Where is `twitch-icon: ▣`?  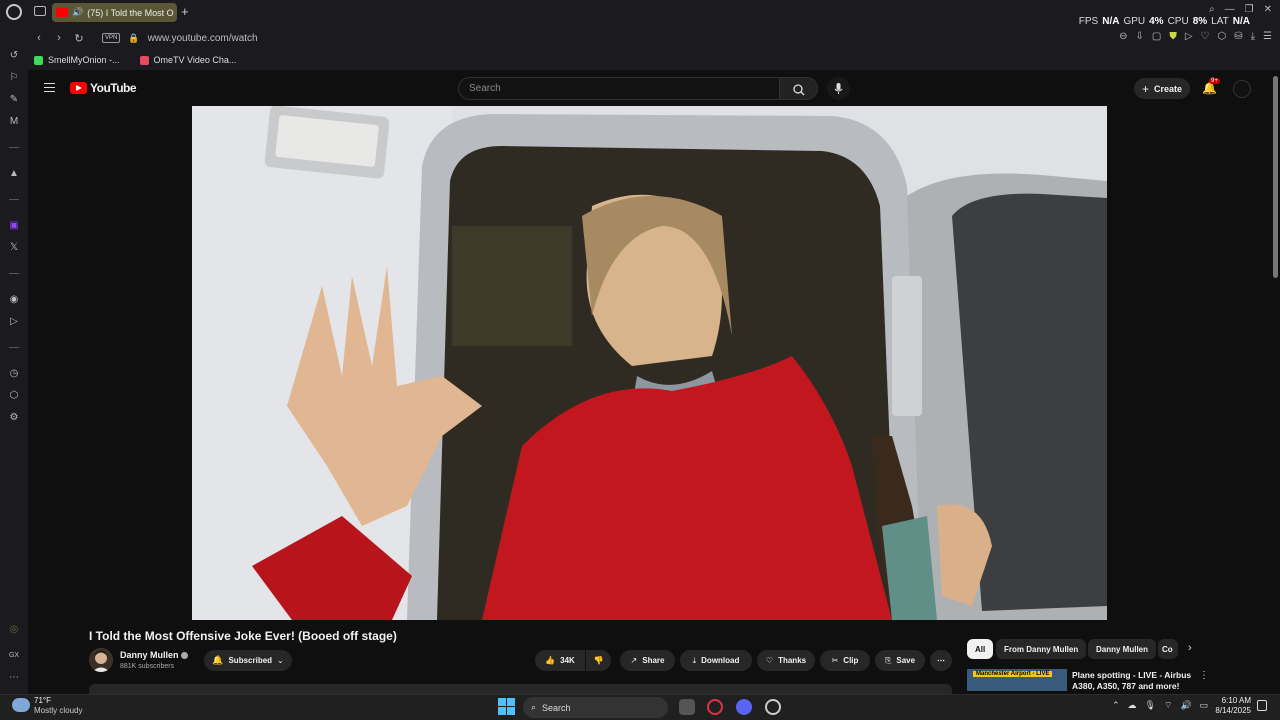
twitch-icon: ▣ is located at coordinates (14, 226).